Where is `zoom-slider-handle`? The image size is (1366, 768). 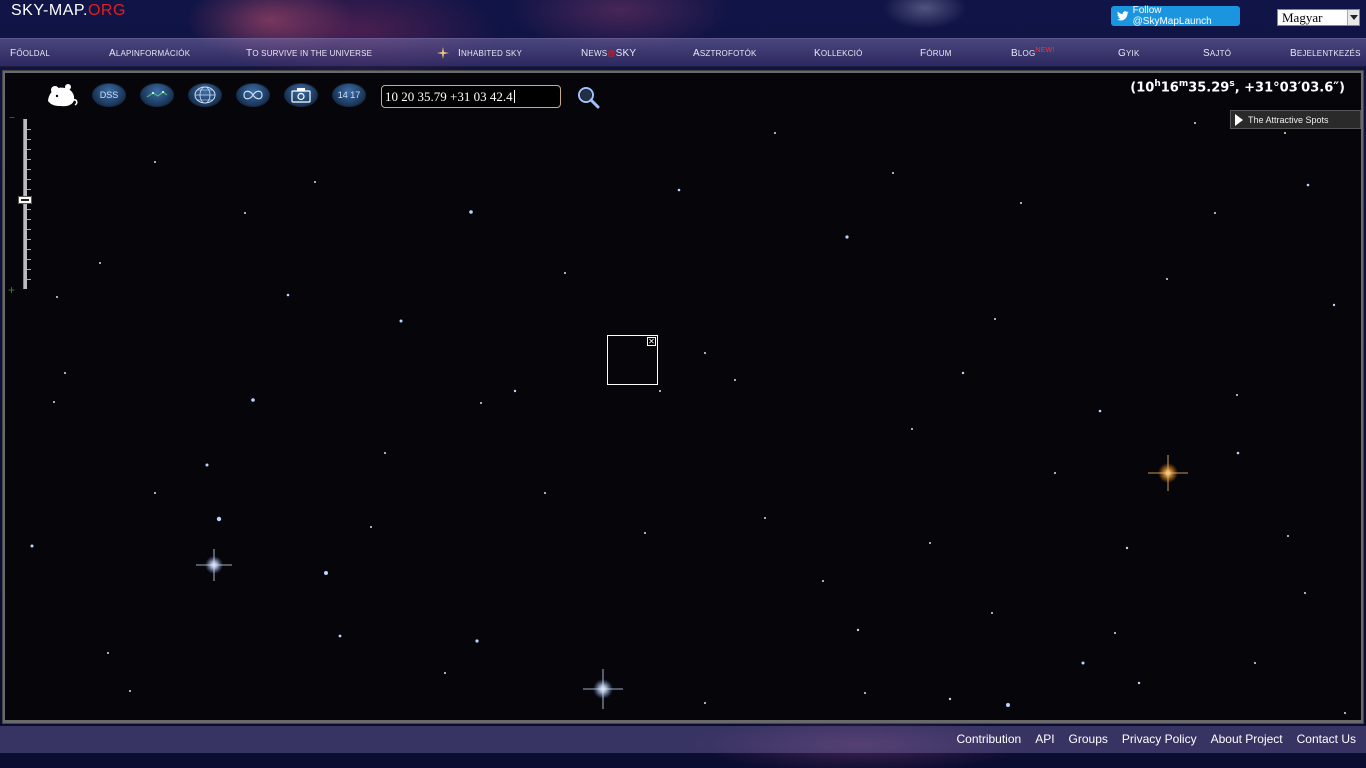
zoom-slider-handle is located at coordinates (25, 200).